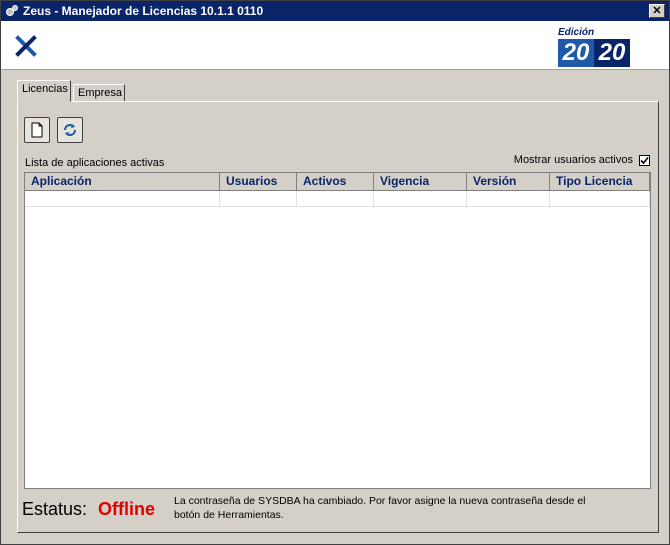  What do you see at coordinates (573, 160) in the screenshot?
I see `show-active-label: Mostrar usuarios activos` at bounding box center [573, 160].